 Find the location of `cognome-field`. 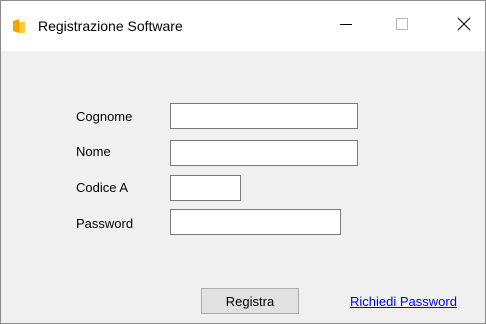

cognome-field is located at coordinates (264, 116).